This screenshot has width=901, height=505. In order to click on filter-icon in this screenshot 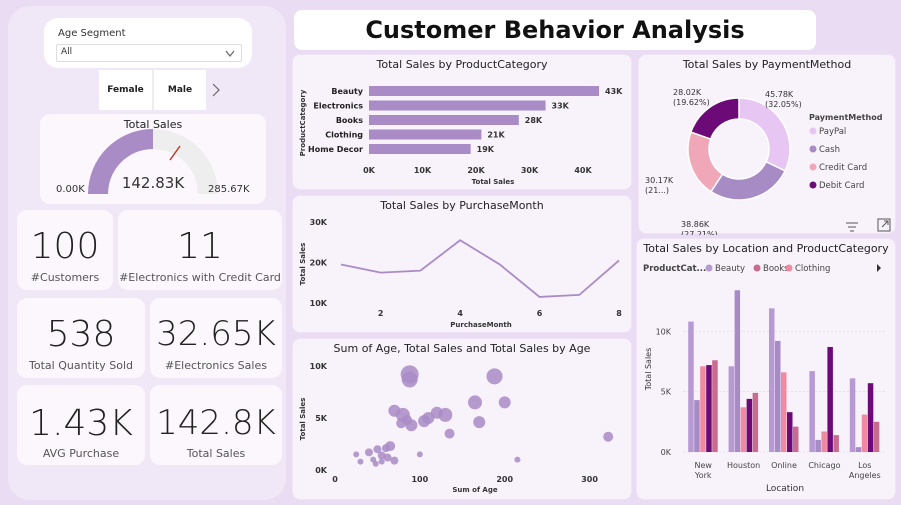, I will do `click(852, 225)`.